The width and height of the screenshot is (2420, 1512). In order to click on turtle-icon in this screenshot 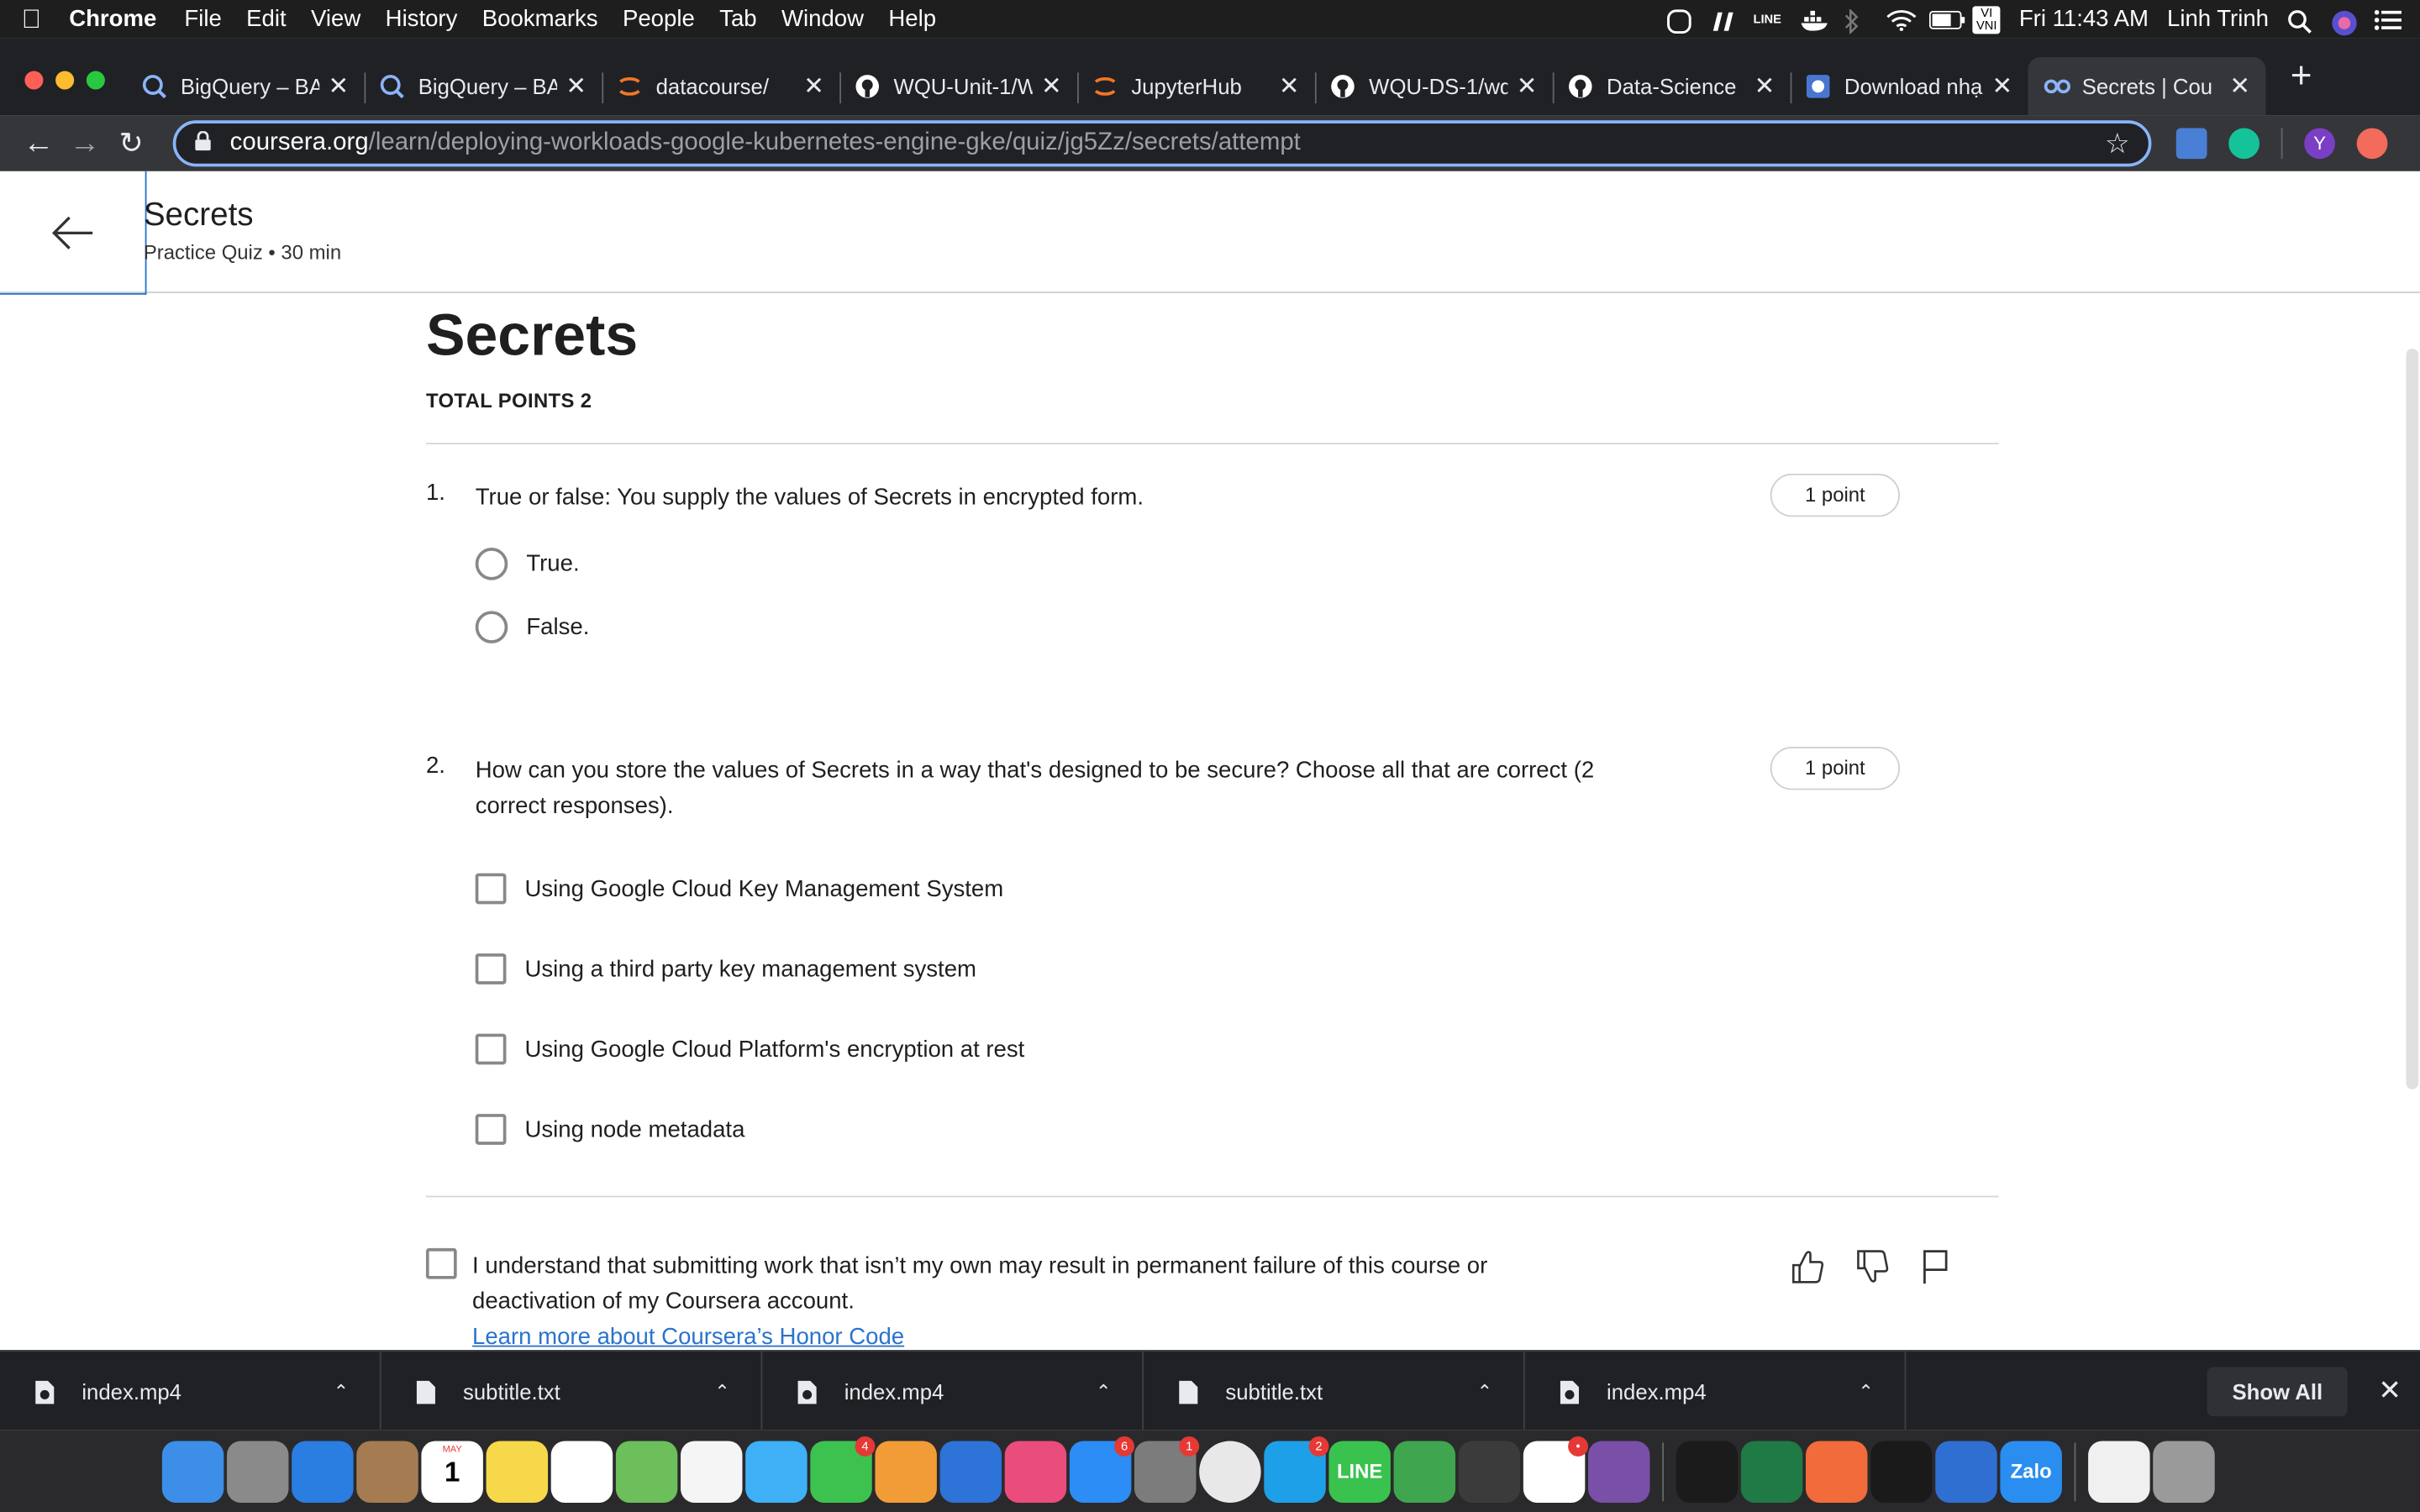, I will do `click(1424, 1472)`.